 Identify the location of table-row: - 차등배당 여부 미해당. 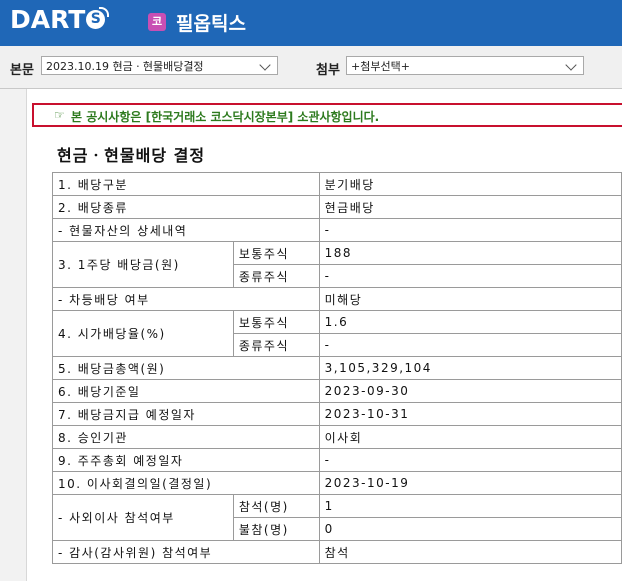
(337, 299).